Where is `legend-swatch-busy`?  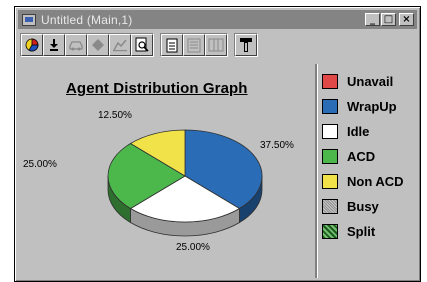
legend-swatch-busy is located at coordinates (330, 206).